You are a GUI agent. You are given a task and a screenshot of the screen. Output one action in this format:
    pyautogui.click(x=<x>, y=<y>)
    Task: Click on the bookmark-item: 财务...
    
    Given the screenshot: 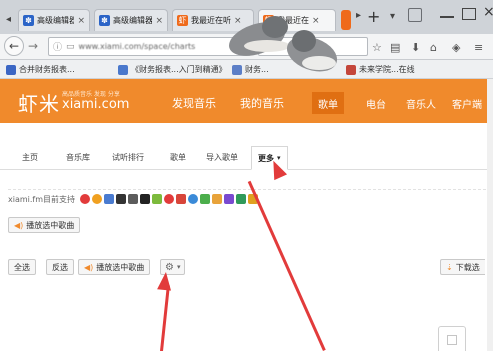 What is the action you would take?
    pyautogui.click(x=250, y=69)
    